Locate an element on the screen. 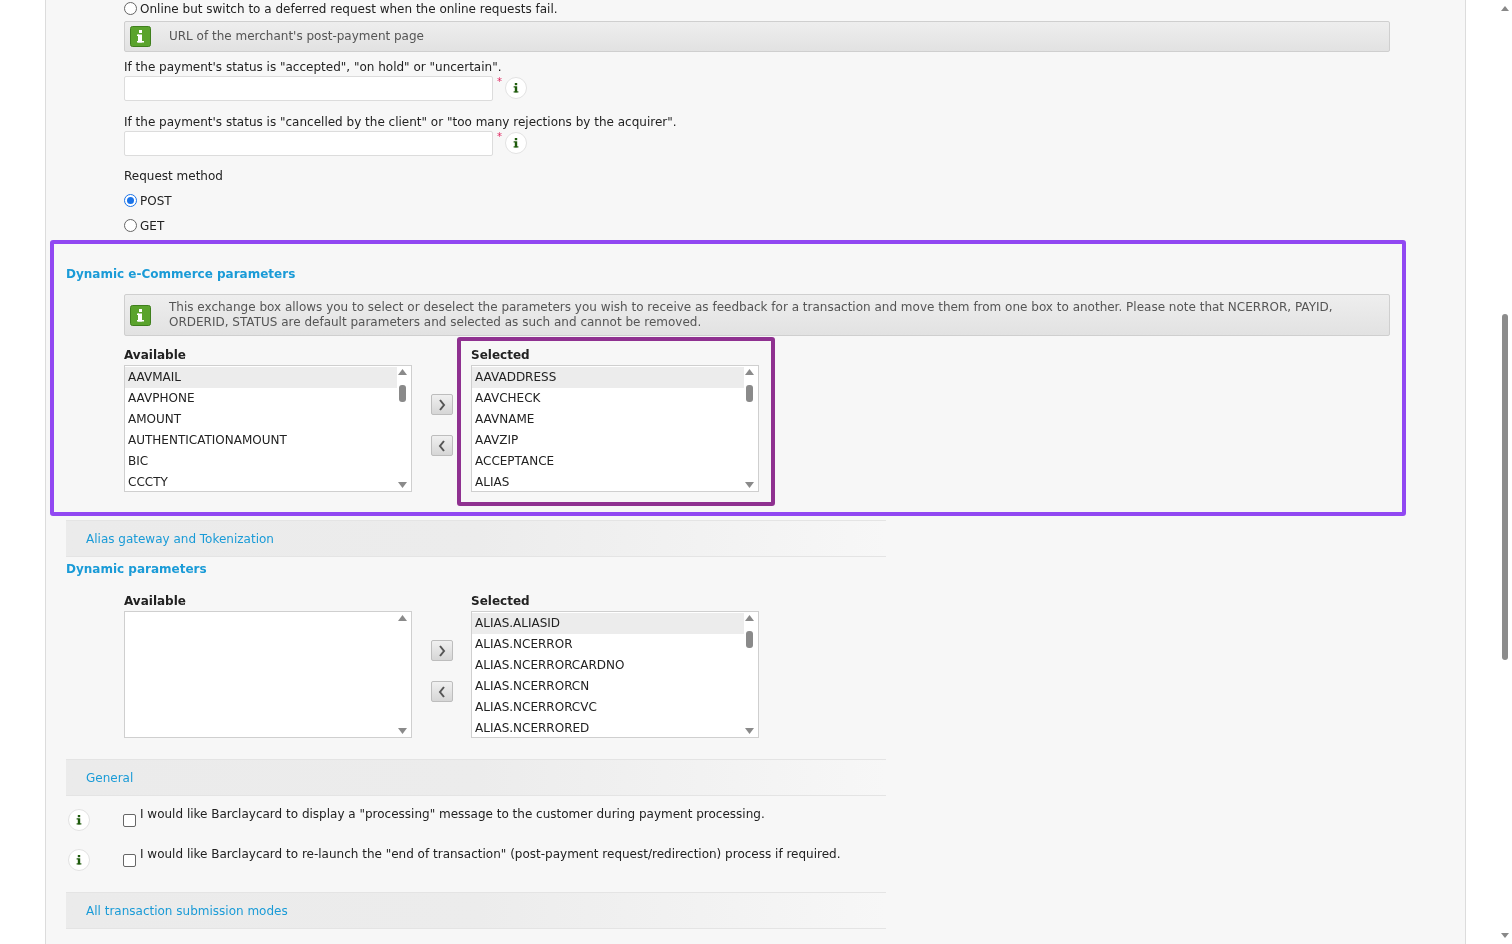  list-option: ALIAS.NCERRORCN is located at coordinates (608, 686).